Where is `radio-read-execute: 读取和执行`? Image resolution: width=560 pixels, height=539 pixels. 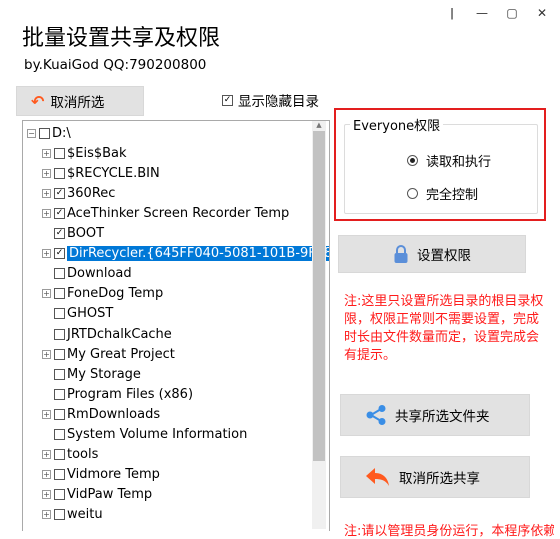
radio-read-execute: 读取和执行 is located at coordinates (449, 160).